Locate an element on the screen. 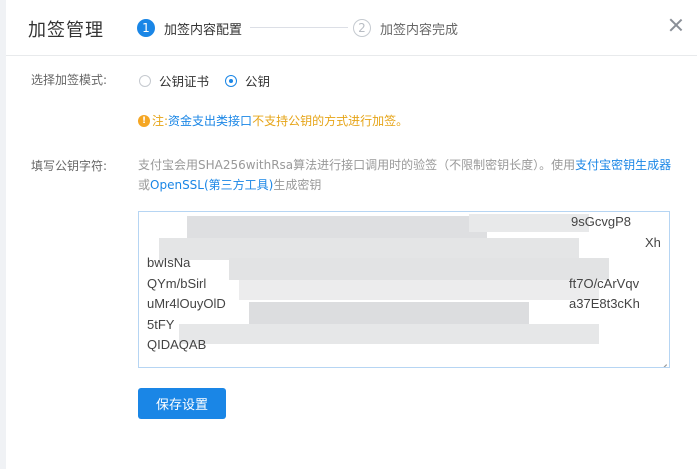  step-2: 2 加签内容完成 is located at coordinates (405, 28).